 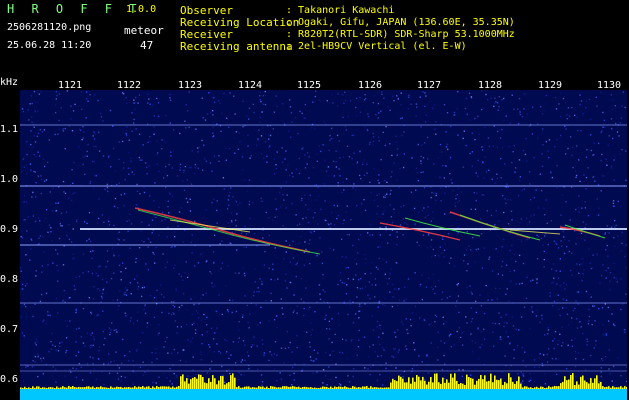 What do you see at coordinates (376, 46) in the screenshot?
I see `antenna-value: : 2el-HB9CV Vertical (el. E-W)` at bounding box center [376, 46].